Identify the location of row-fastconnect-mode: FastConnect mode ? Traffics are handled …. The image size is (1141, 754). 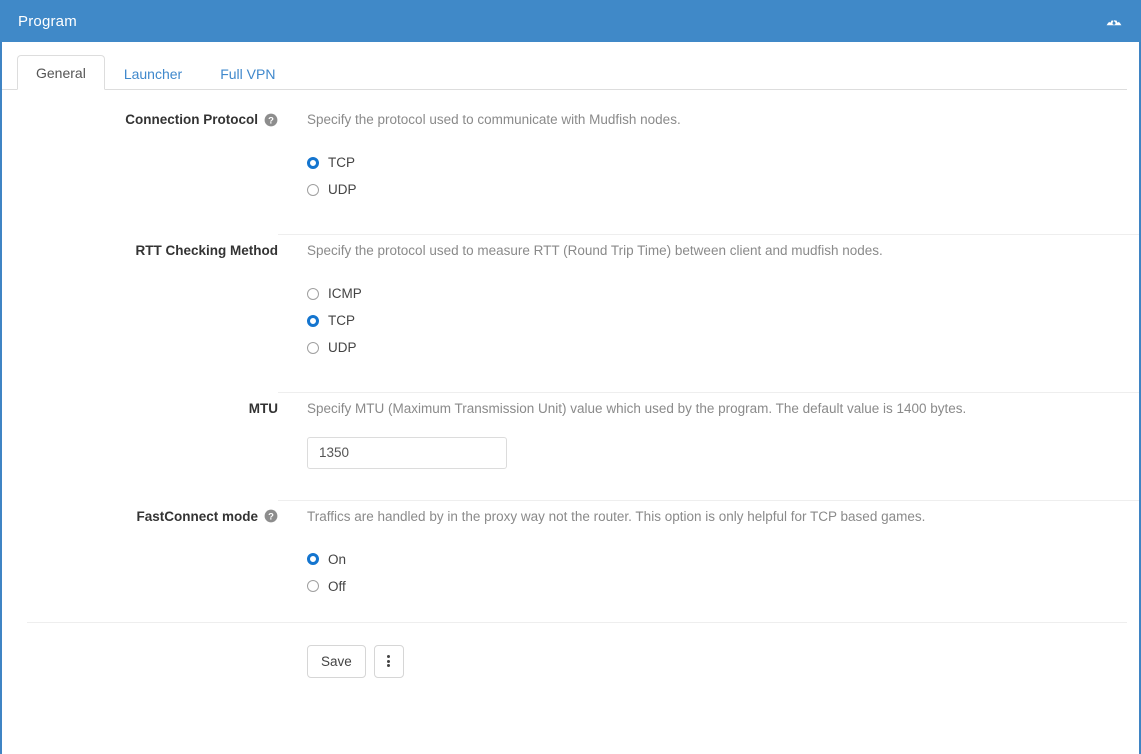
(570, 550).